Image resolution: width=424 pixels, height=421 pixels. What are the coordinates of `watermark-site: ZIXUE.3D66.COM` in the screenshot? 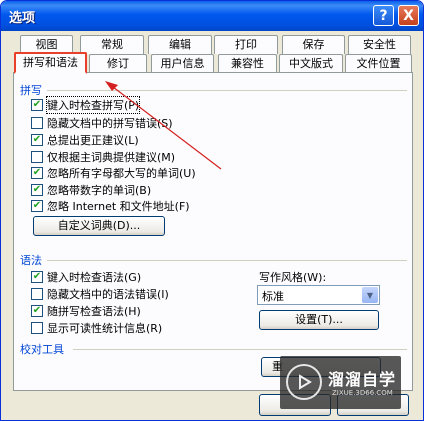 It's located at (362, 393).